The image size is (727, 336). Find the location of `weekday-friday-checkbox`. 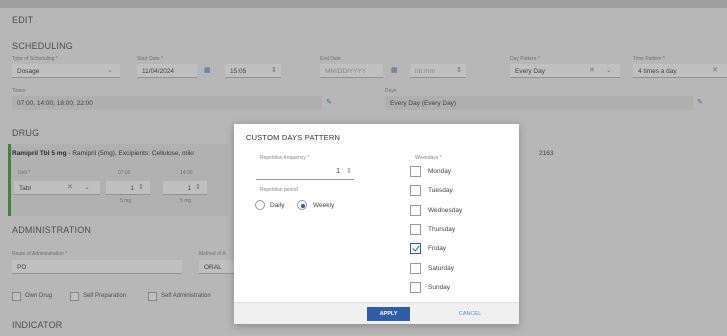

weekday-friday-checkbox is located at coordinates (415, 248).